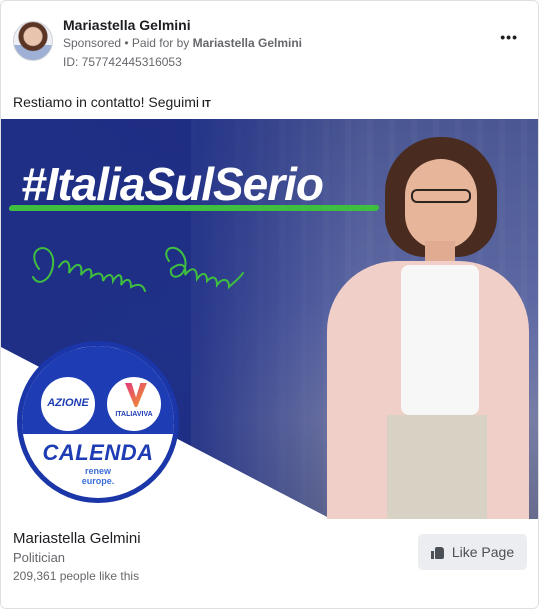 The width and height of the screenshot is (539, 616). I want to click on europe-line: europe., so click(98, 481).